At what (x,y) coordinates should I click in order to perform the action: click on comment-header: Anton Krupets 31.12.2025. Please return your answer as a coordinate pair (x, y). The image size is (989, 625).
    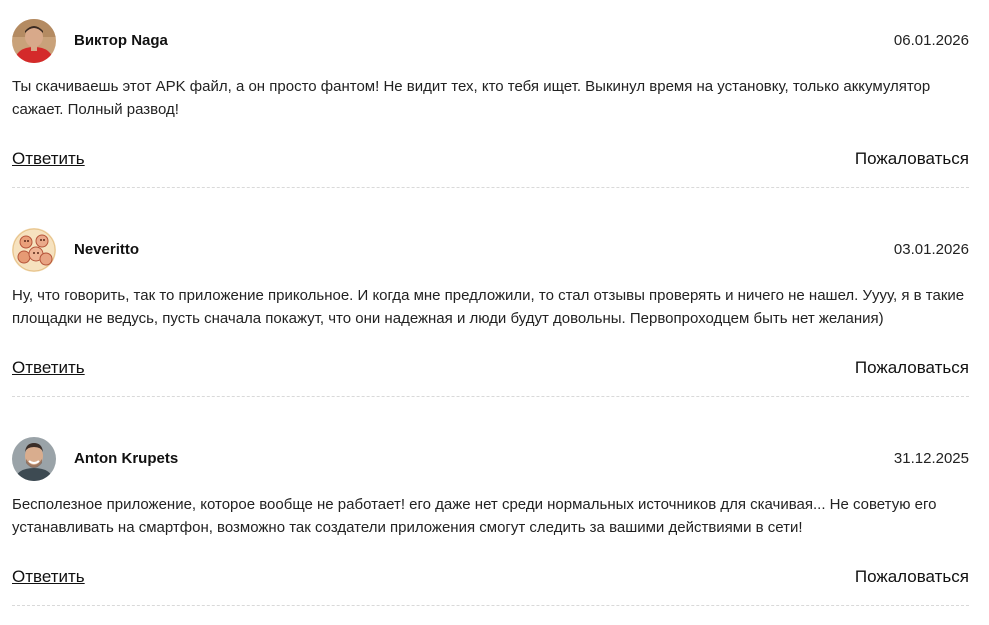
    Looking at the image, I should click on (490, 459).